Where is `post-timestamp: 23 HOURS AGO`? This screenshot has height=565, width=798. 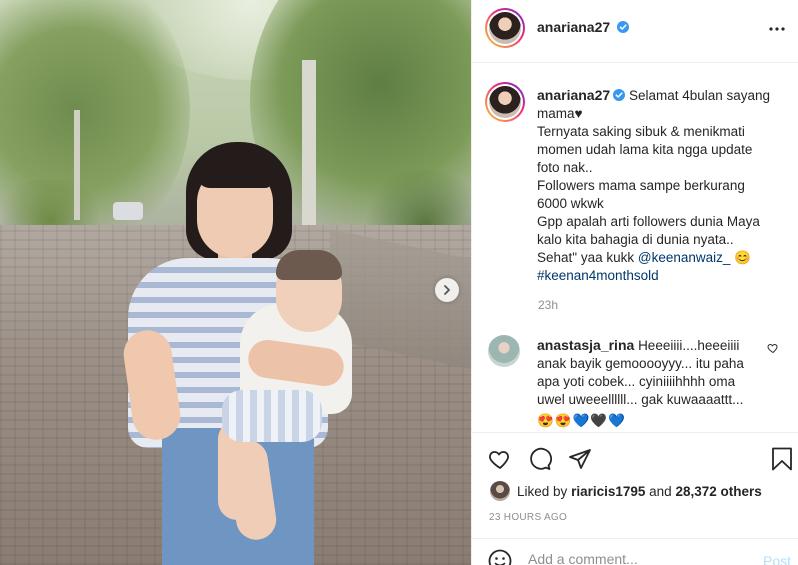
post-timestamp: 23 HOURS AGO is located at coordinates (528, 517).